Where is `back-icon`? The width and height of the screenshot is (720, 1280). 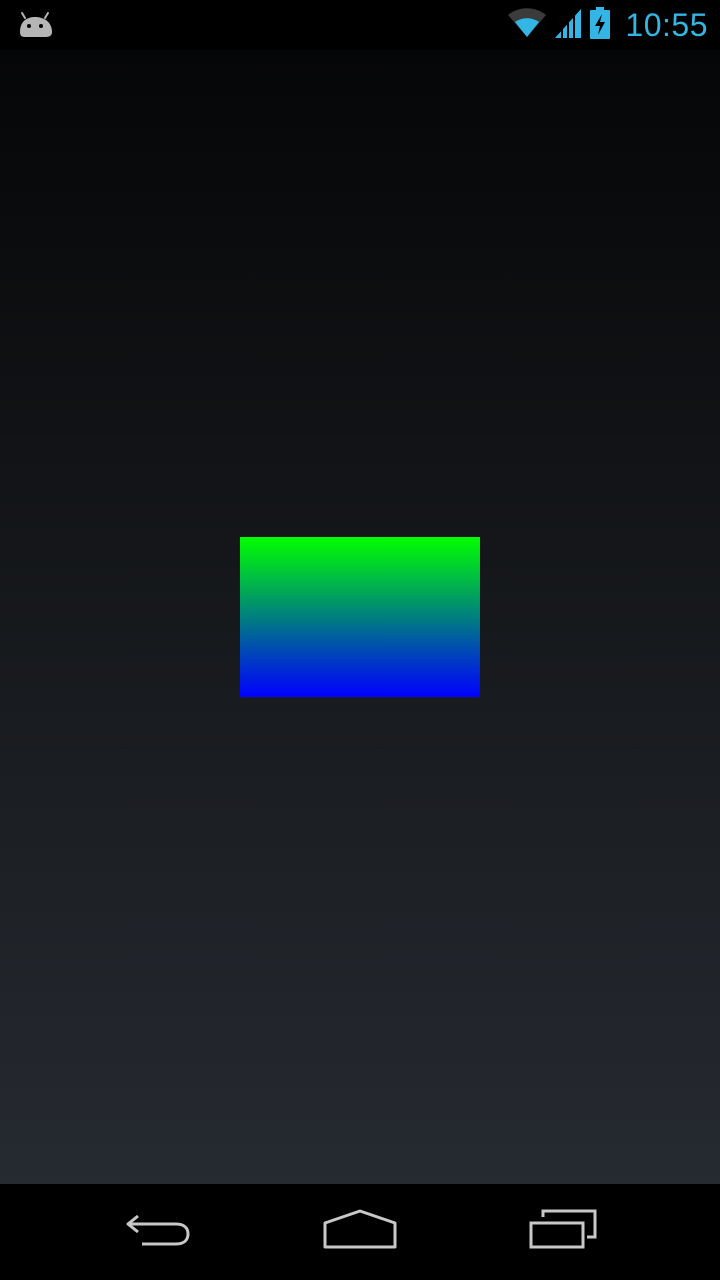 back-icon is located at coordinates (160, 1232).